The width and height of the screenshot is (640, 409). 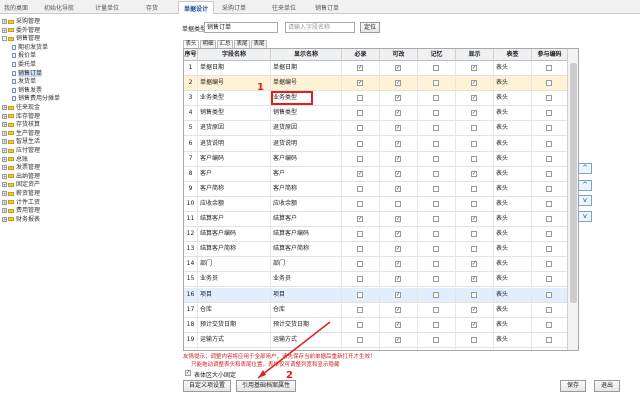 I want to click on tree-item: 报价单, so click(x=24, y=56).